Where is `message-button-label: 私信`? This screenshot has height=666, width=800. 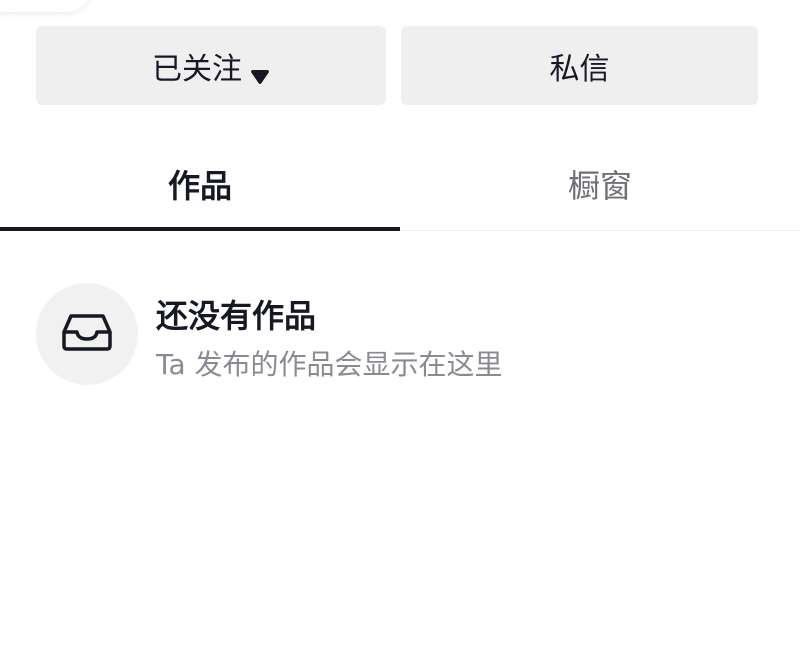
message-button-label: 私信 is located at coordinates (579, 69).